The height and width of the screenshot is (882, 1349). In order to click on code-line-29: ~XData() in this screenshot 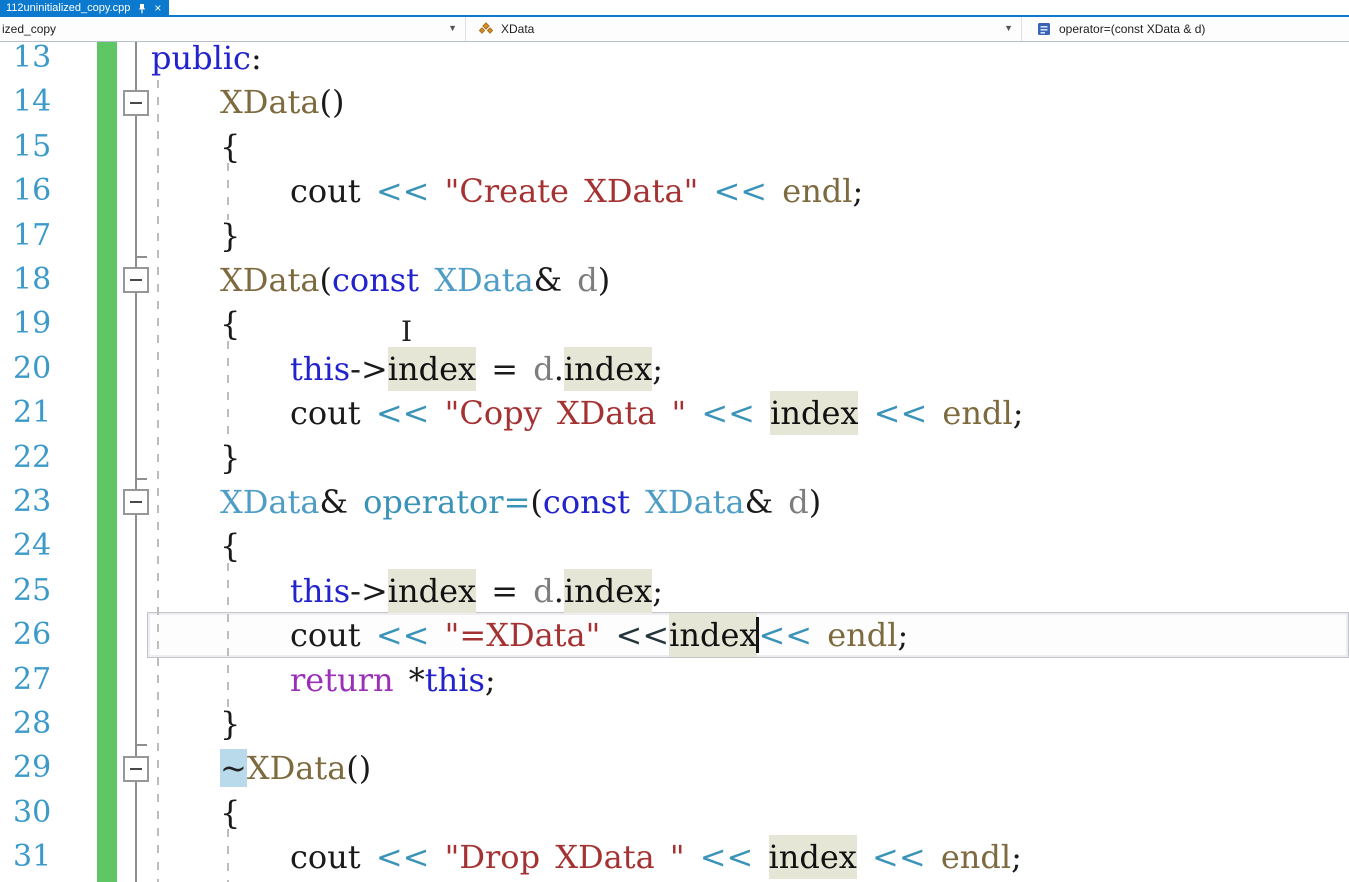, I will do `click(295, 768)`.